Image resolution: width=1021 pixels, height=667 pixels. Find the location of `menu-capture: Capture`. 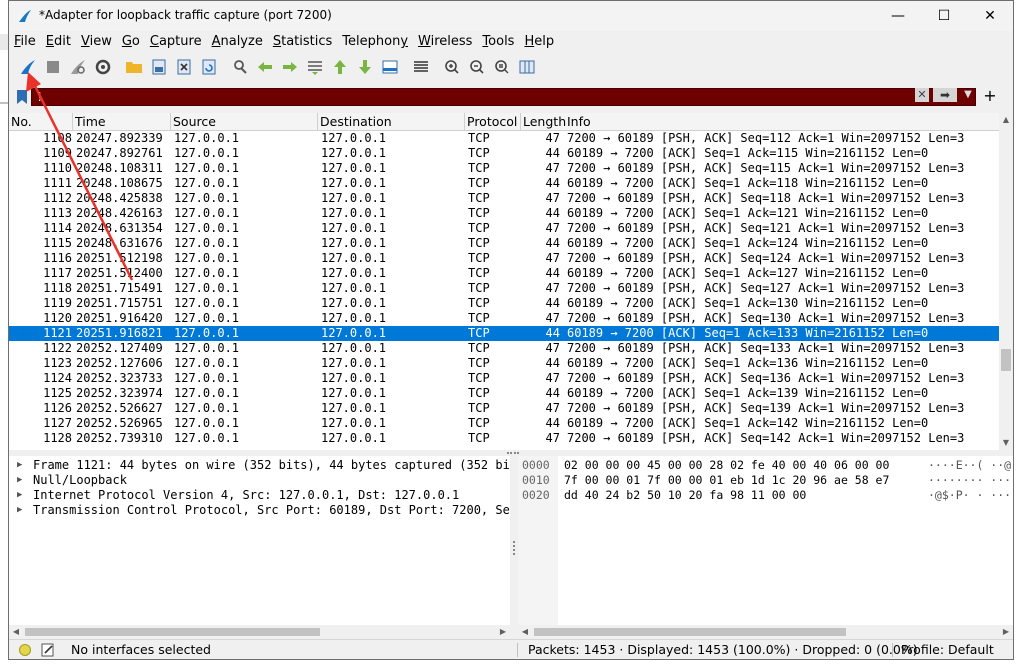

menu-capture: Capture is located at coordinates (176, 42).